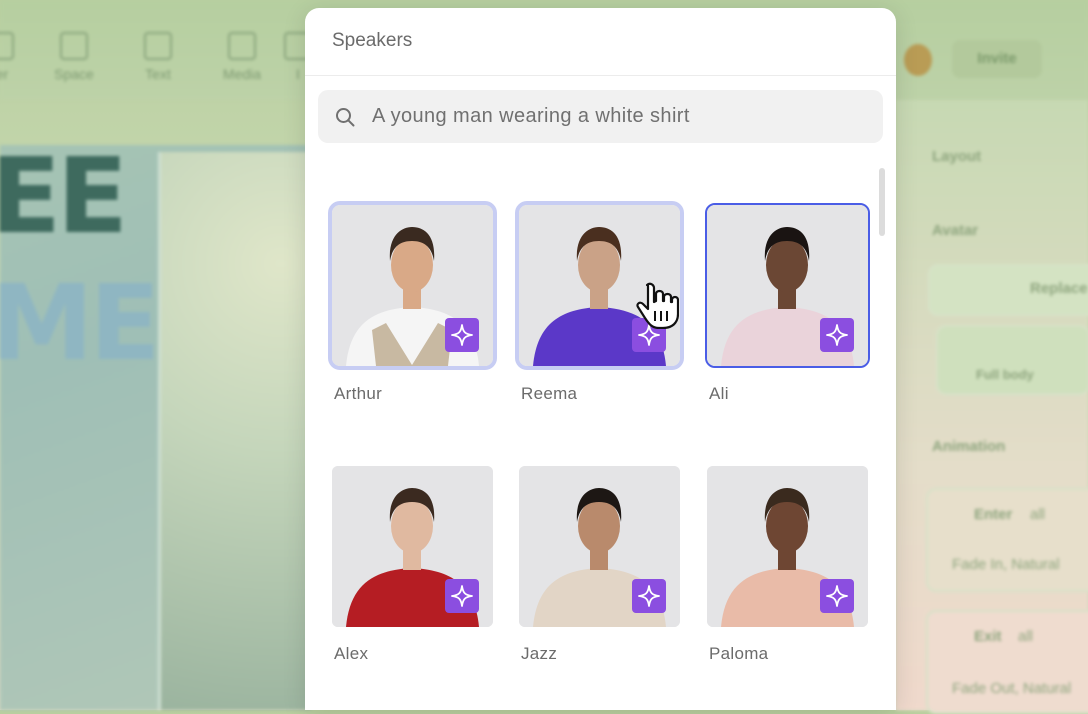  Describe the element at coordinates (1012, 360) in the screenshot. I see `full-body-option: Full body` at that location.